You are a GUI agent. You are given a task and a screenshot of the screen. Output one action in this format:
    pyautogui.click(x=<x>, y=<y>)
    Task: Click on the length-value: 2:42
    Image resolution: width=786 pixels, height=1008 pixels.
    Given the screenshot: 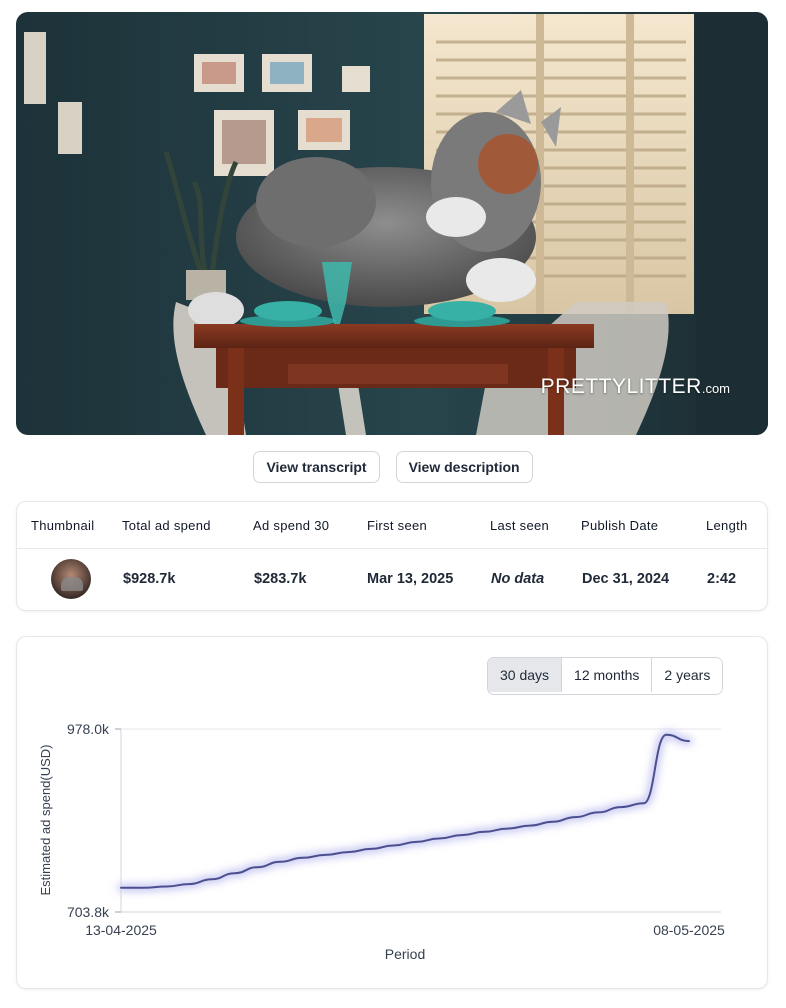 What is the action you would take?
    pyautogui.click(x=722, y=579)
    